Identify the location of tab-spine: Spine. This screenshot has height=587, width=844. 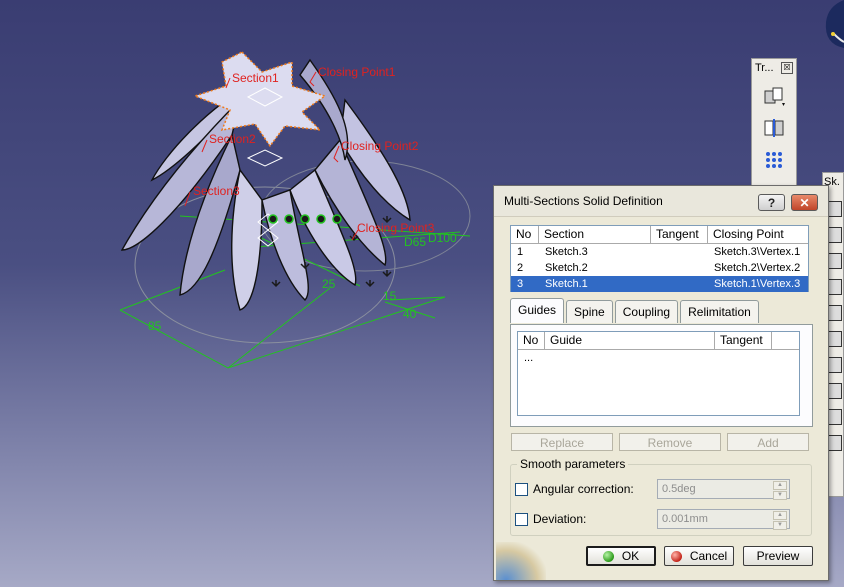
(589, 311).